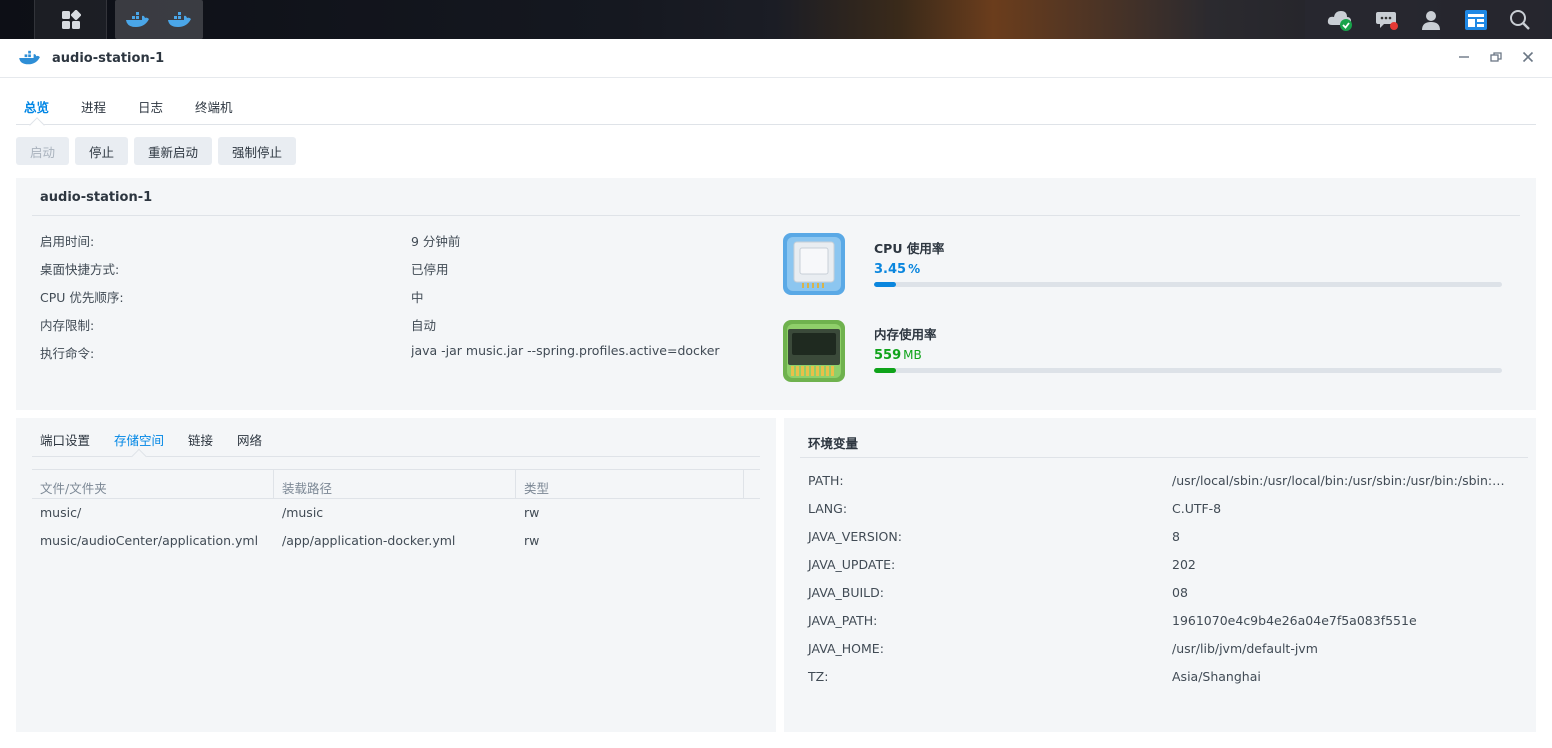 The width and height of the screenshot is (1552, 748). I want to click on app-grid-icon, so click(71, 19).